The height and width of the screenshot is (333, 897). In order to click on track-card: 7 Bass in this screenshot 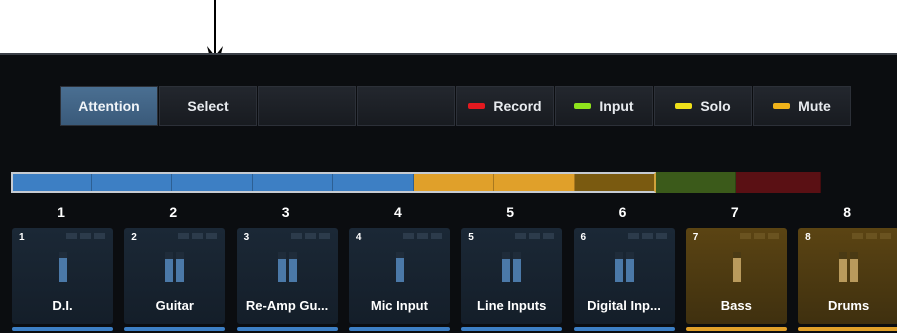, I will do `click(736, 276)`.